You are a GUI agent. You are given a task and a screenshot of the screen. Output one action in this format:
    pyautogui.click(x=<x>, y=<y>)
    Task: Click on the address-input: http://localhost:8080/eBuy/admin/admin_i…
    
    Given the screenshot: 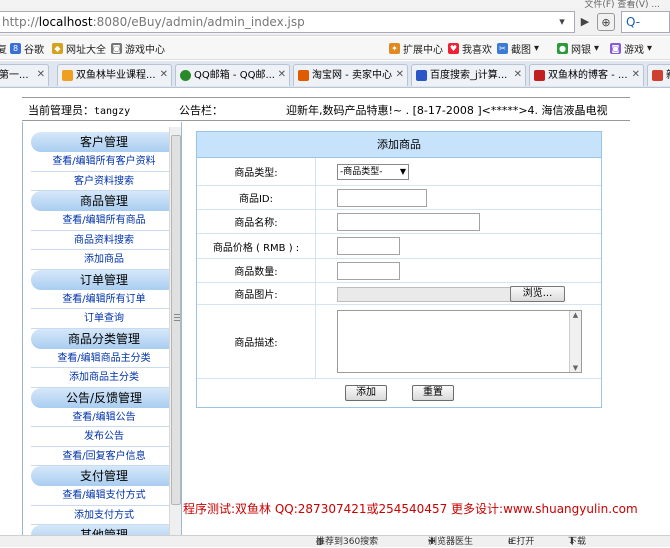 What is the action you would take?
    pyautogui.click(x=287, y=22)
    